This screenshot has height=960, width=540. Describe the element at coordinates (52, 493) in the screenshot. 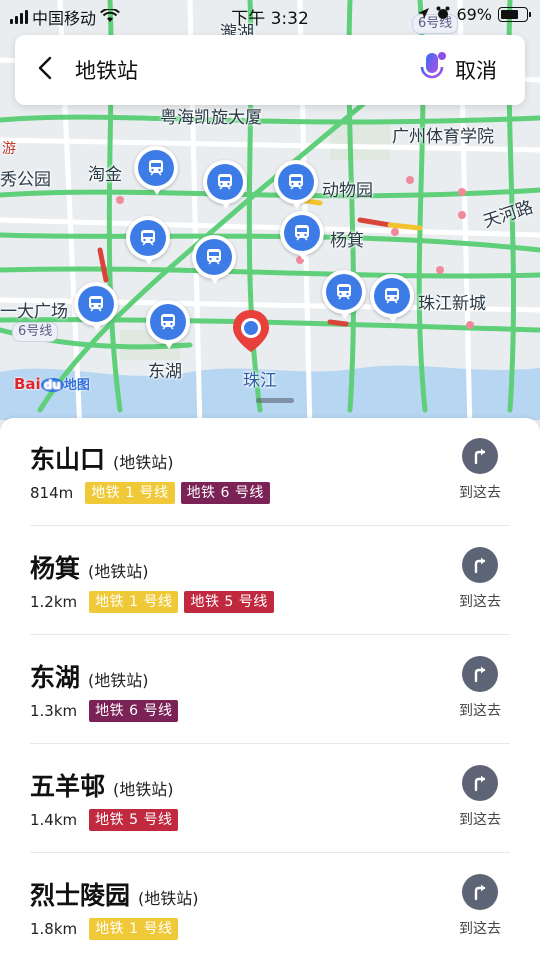

I see `station-distance: 814m` at that location.